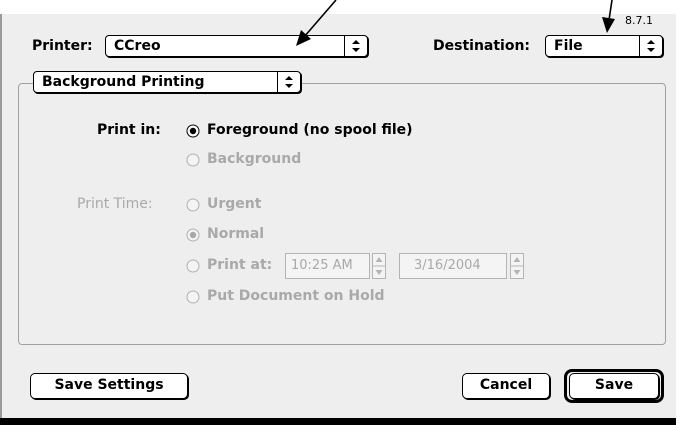 The image size is (684, 425). Describe the element at coordinates (193, 131) in the screenshot. I see `radio-foreground` at that location.